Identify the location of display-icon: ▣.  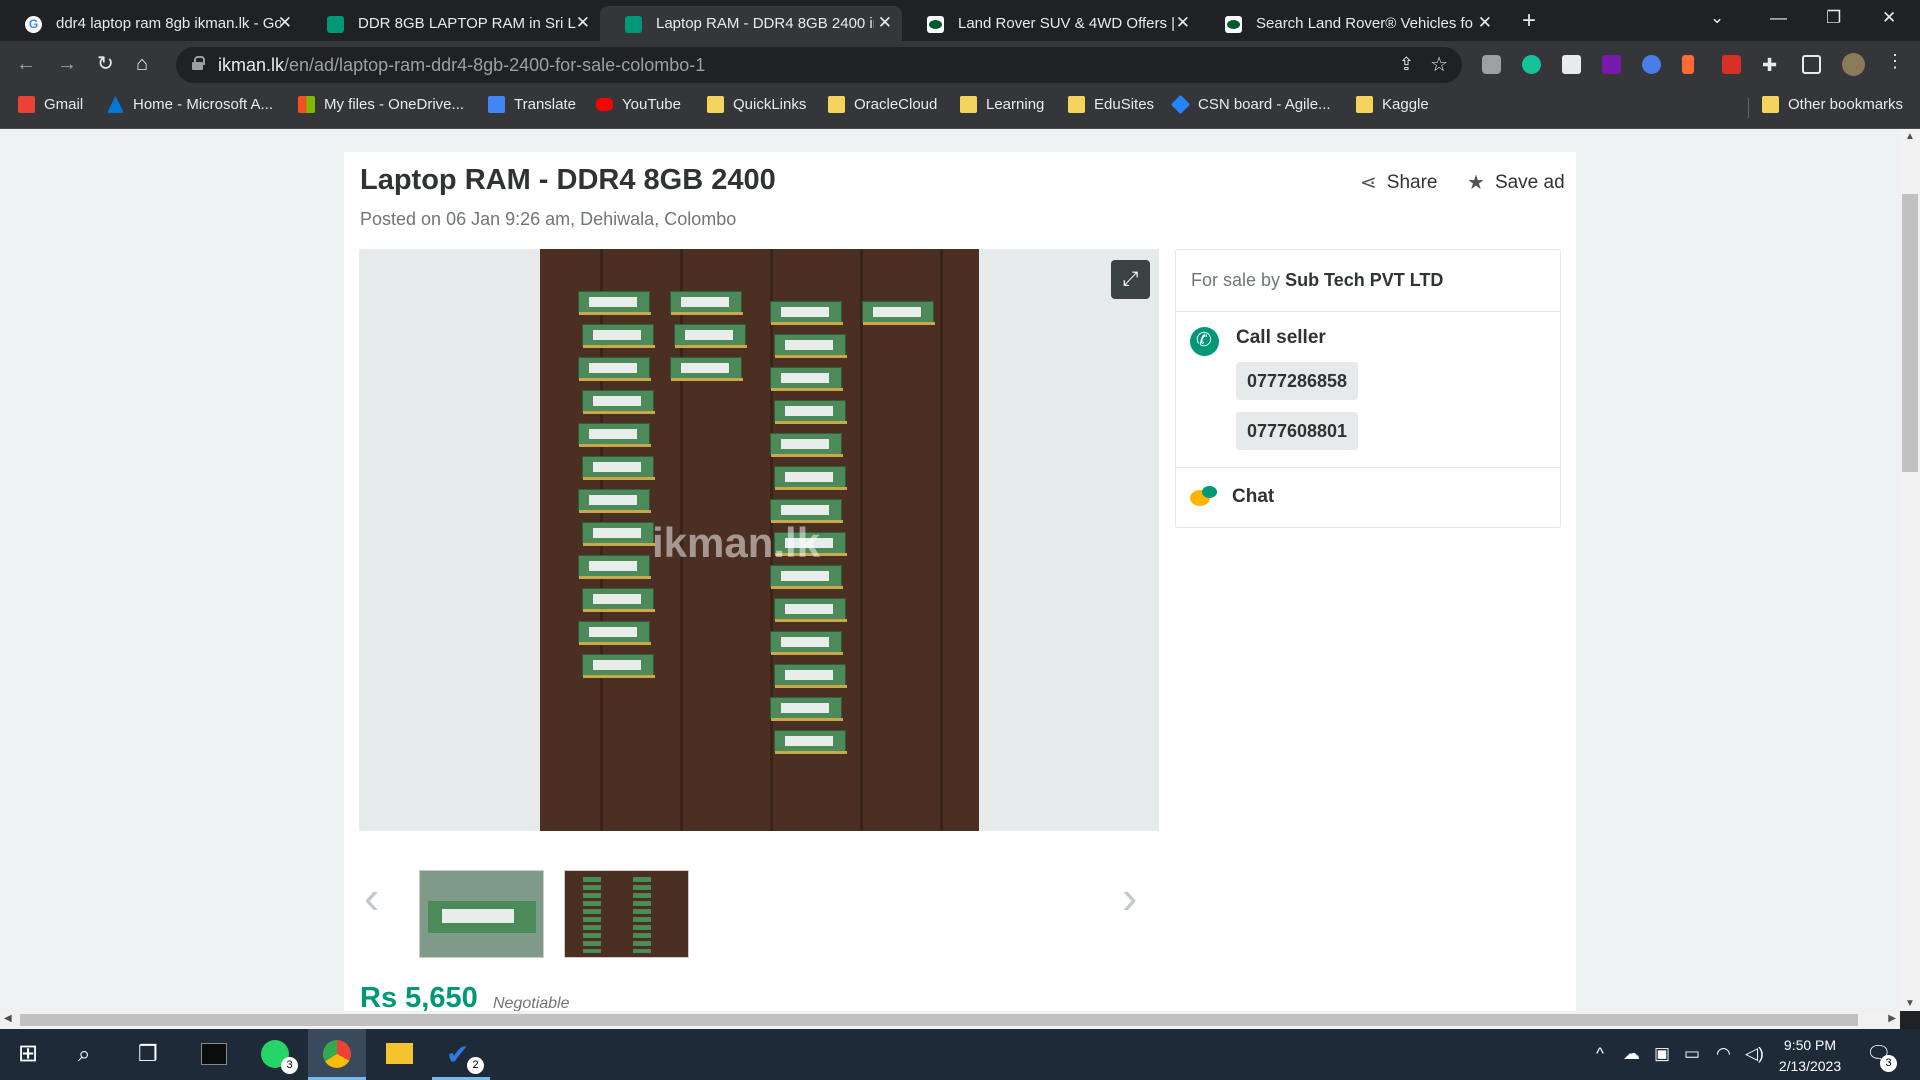
(1662, 1054).